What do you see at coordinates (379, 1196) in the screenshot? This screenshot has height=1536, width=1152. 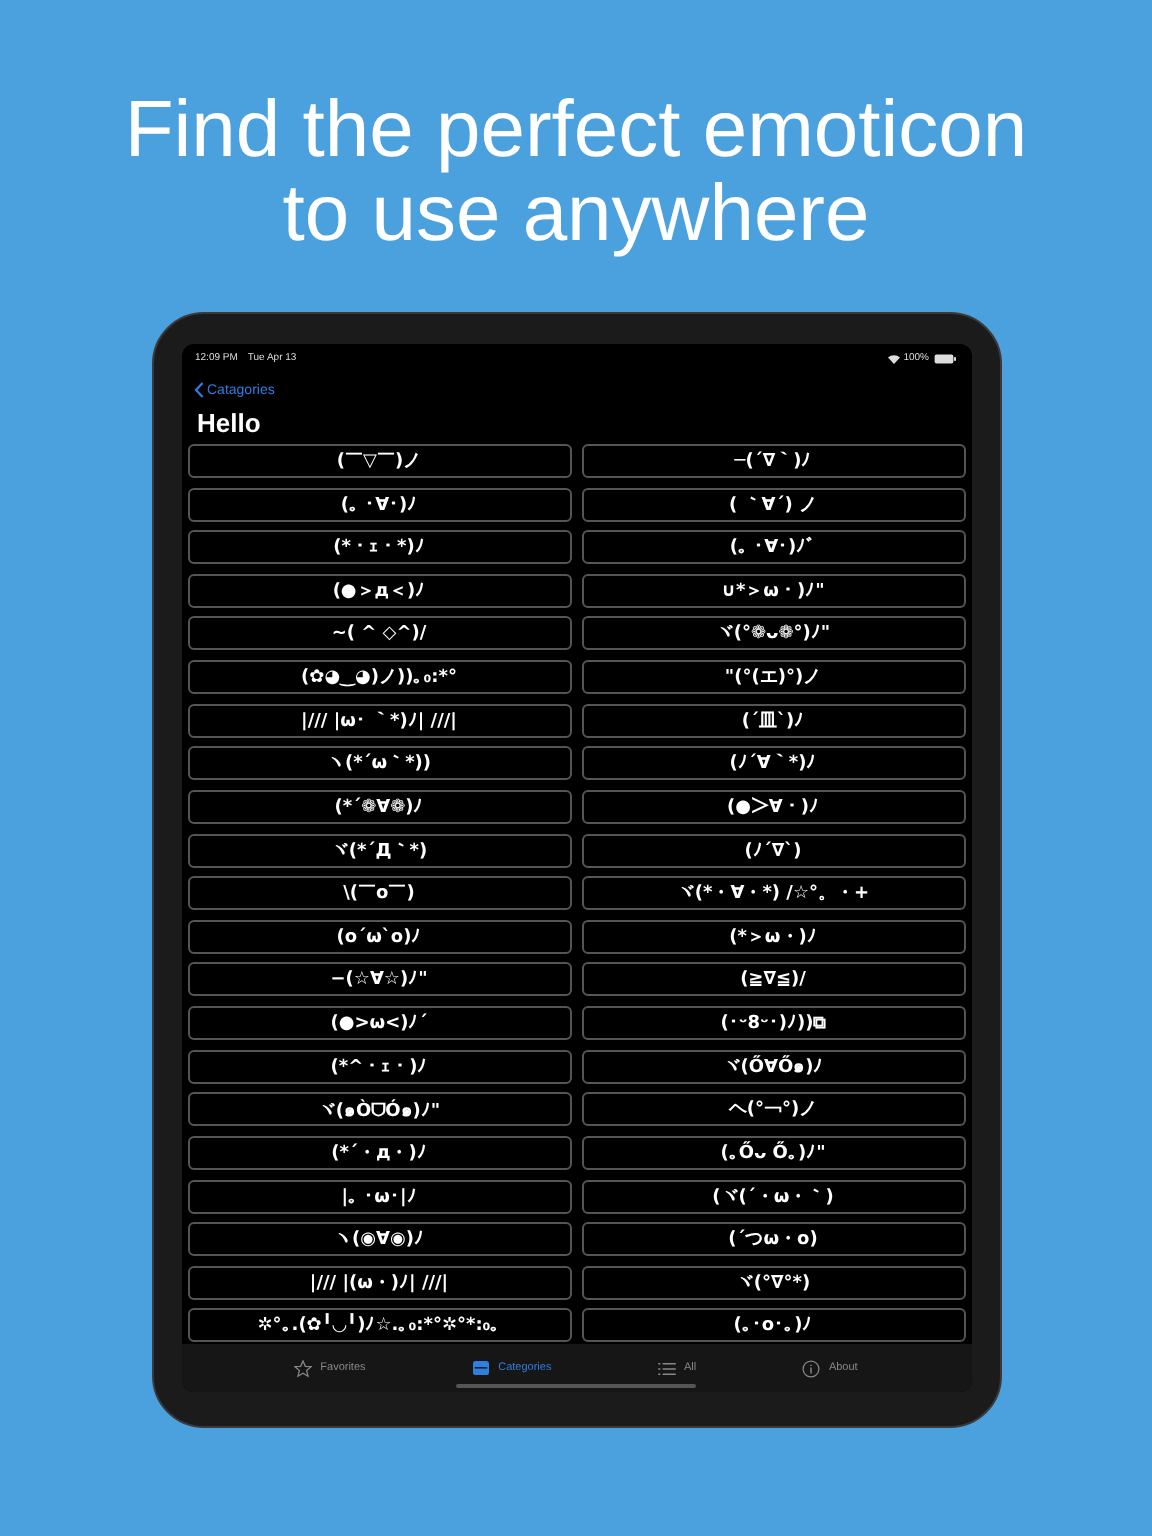 I see `emoticon-button: |｡ ･ω･|ﾉ` at bounding box center [379, 1196].